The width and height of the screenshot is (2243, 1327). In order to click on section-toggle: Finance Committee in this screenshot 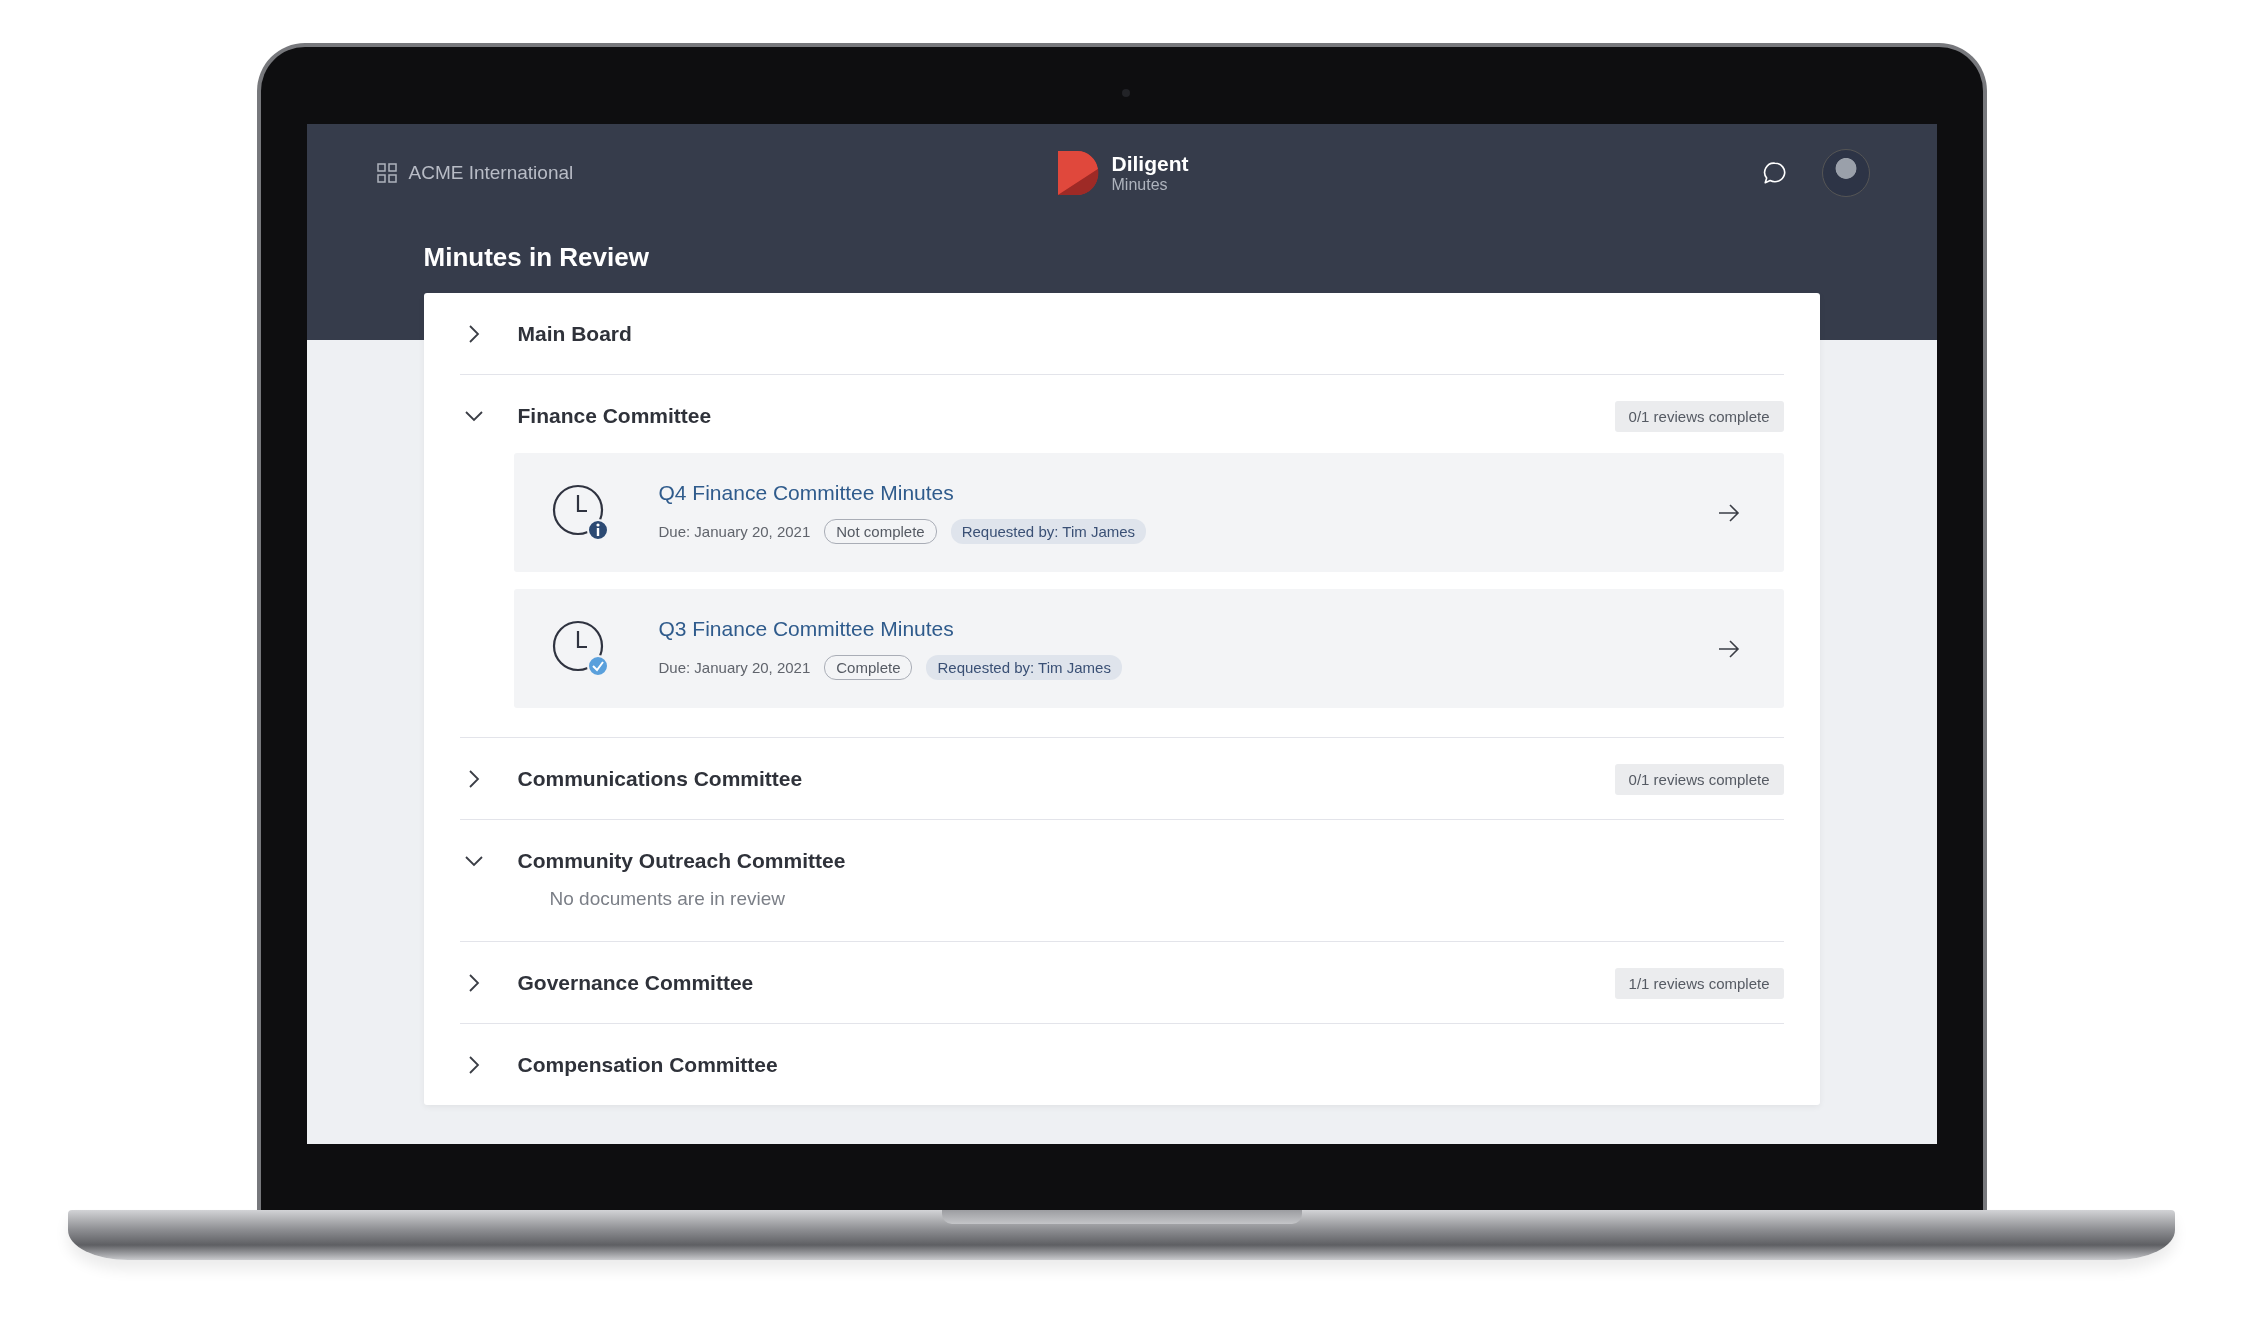, I will do `click(585, 416)`.